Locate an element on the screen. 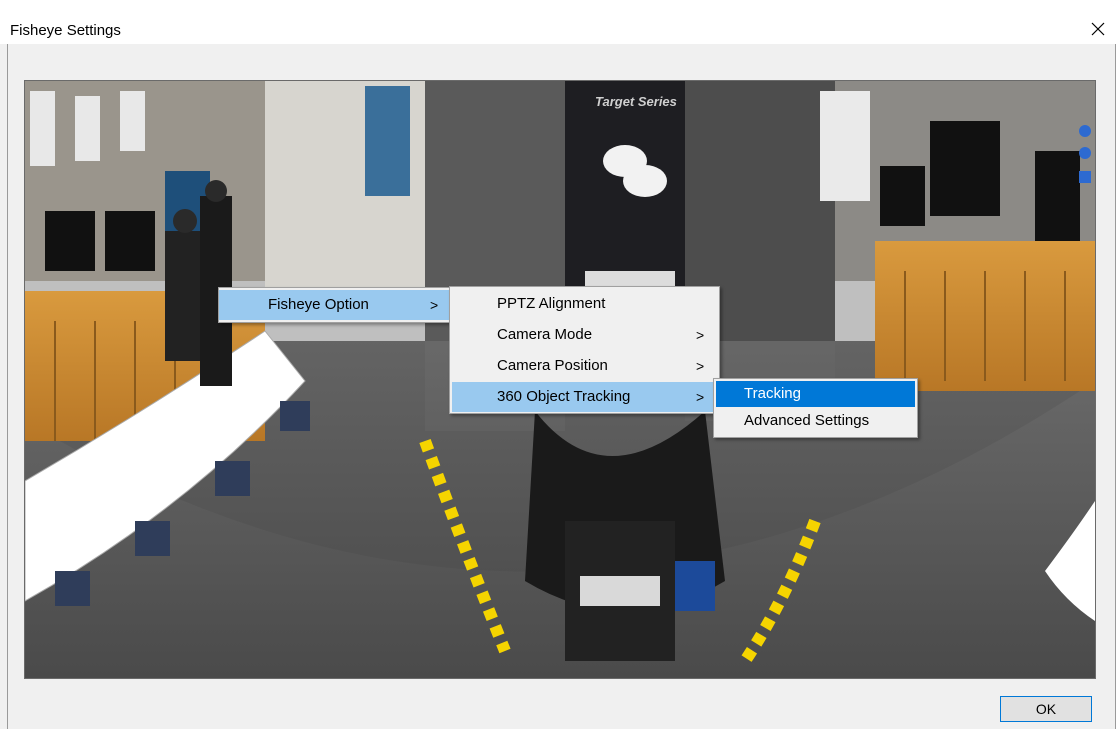 The width and height of the screenshot is (1116, 729). menu-item-label: Camera Mode is located at coordinates (545, 334).